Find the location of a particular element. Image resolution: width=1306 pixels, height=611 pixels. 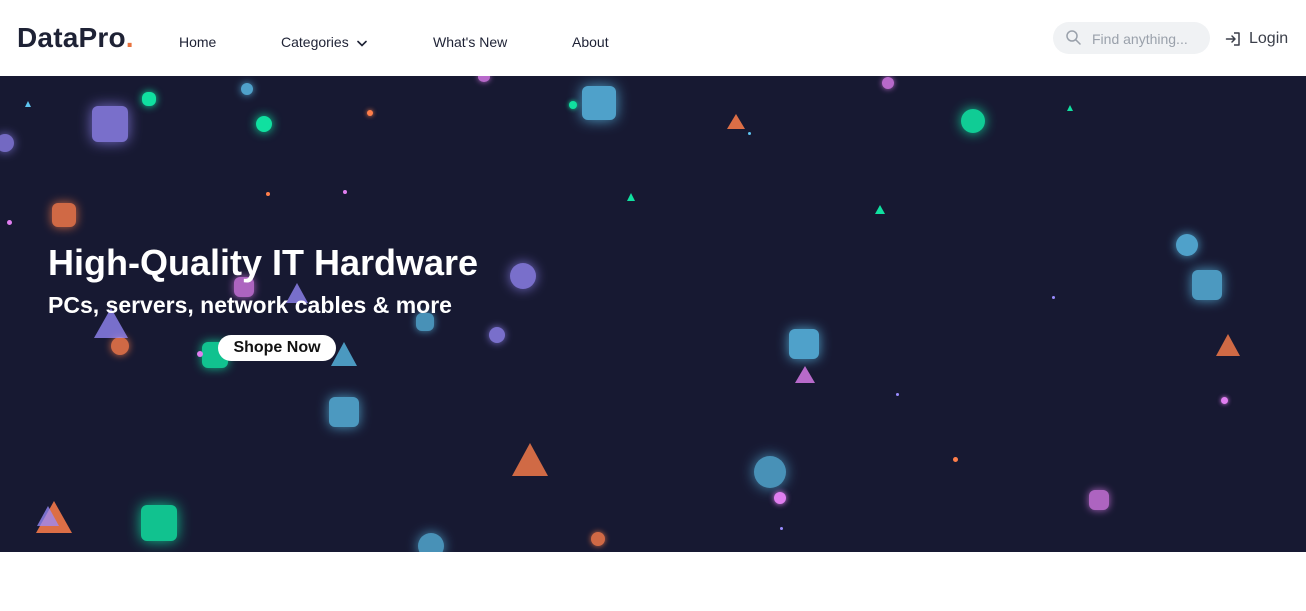

brand-logo: DataPro. is located at coordinates (75, 38).